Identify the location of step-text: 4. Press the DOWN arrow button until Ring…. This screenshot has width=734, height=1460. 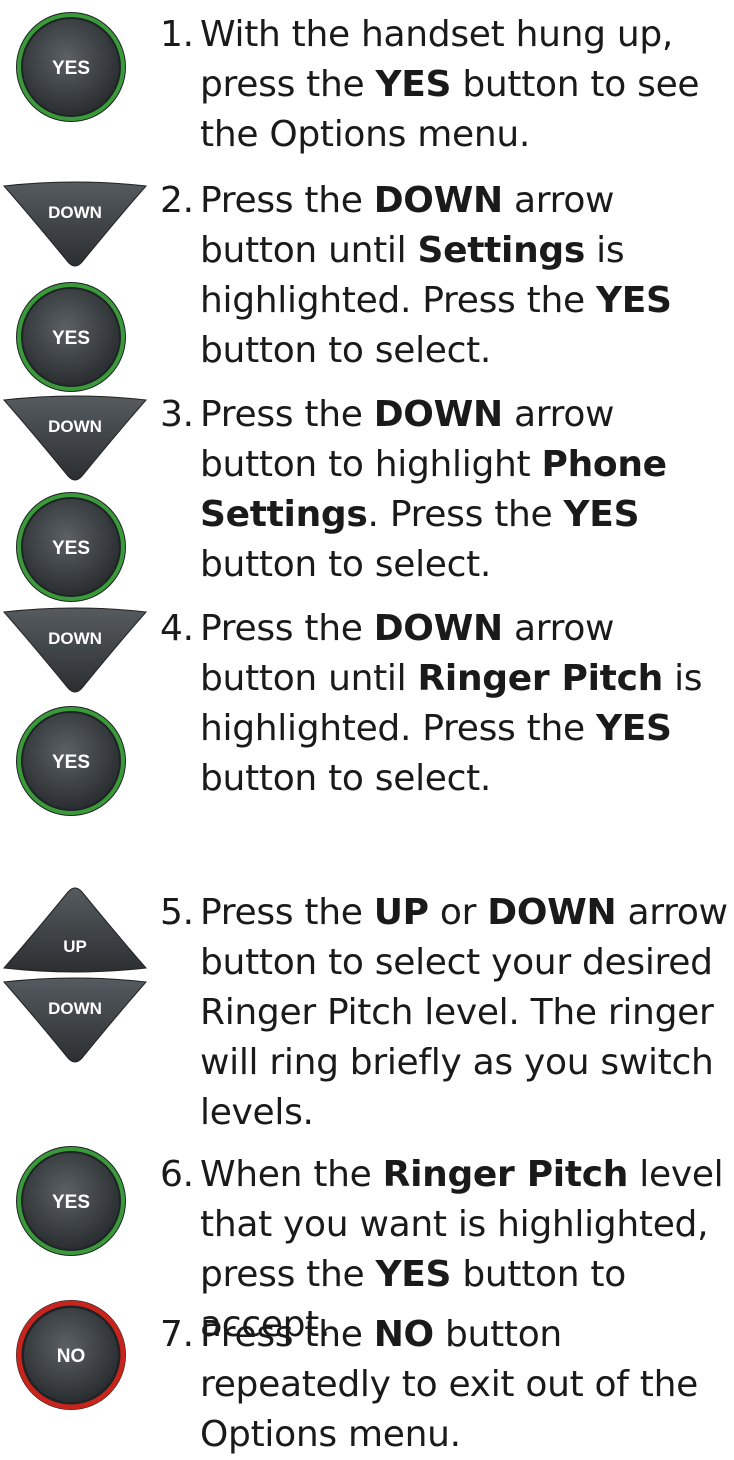
(431, 703).